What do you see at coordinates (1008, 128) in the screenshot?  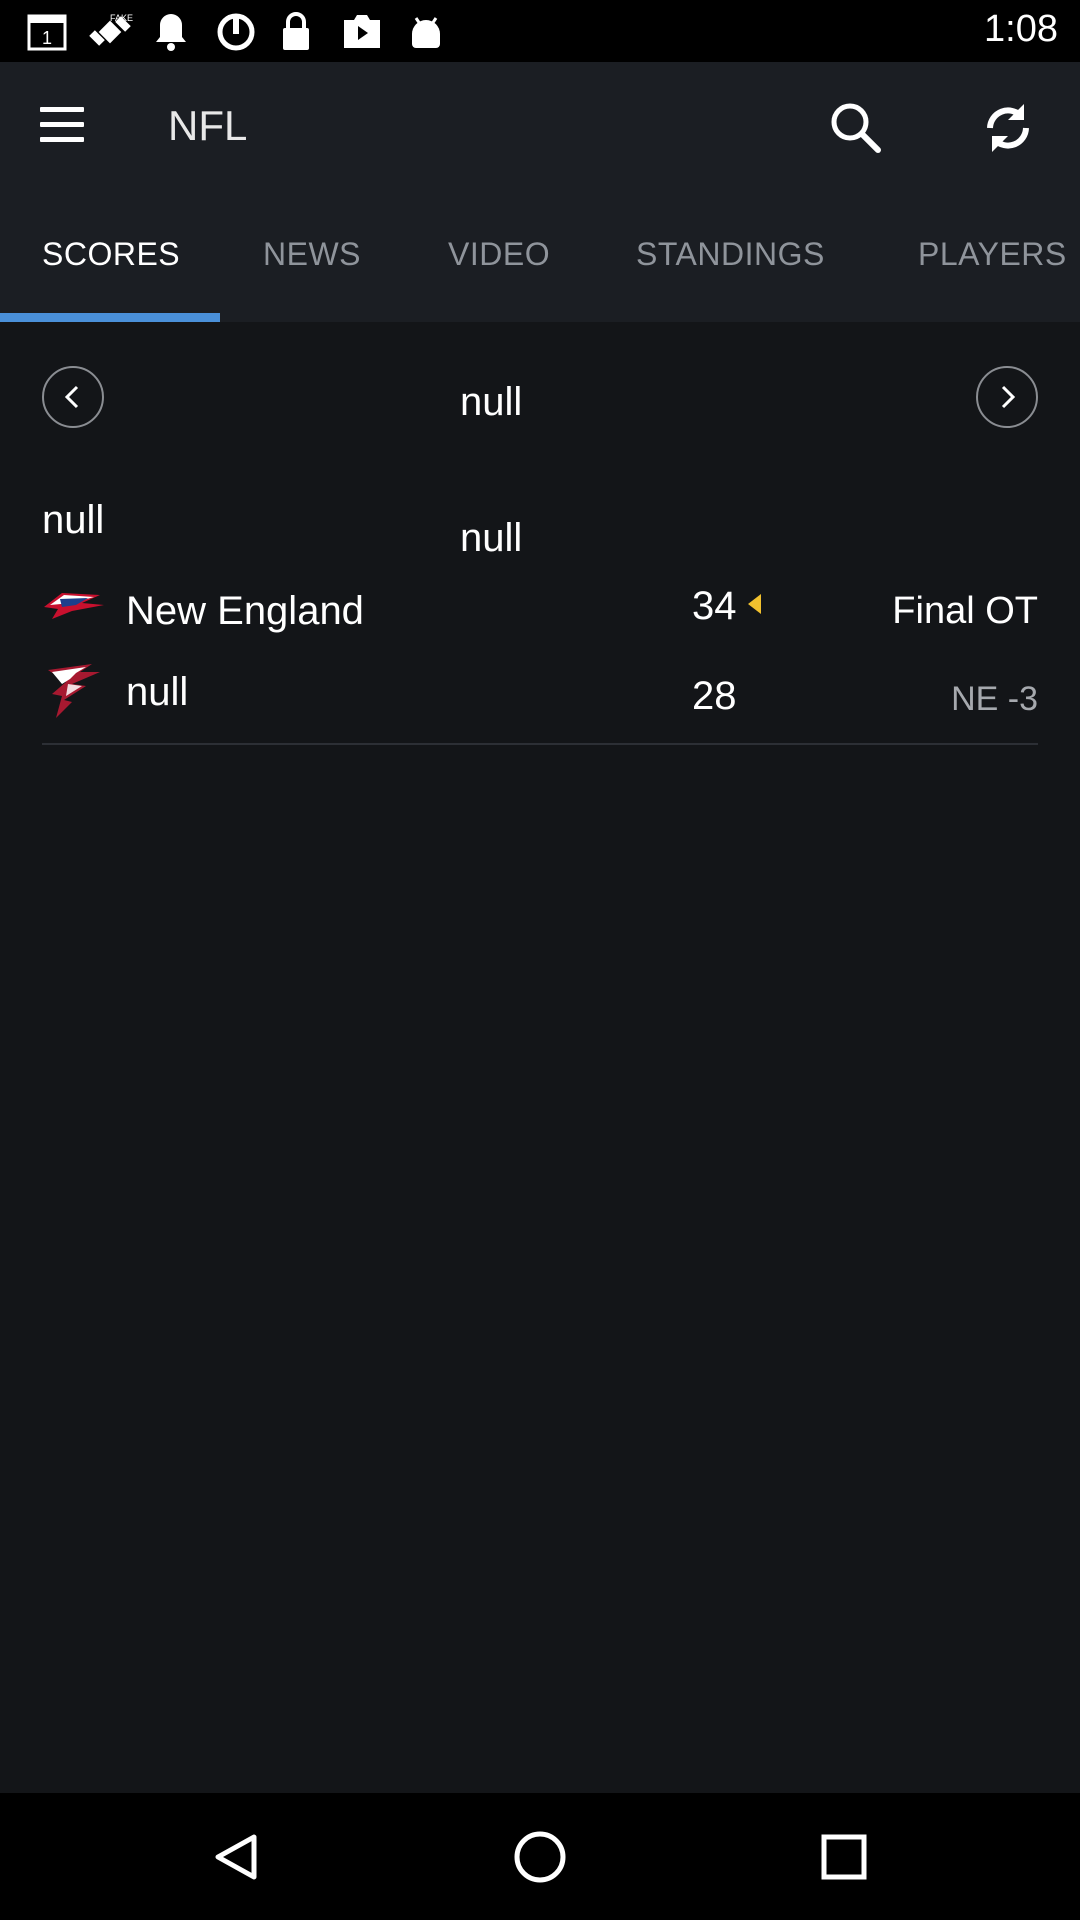 I see `refresh-icon` at bounding box center [1008, 128].